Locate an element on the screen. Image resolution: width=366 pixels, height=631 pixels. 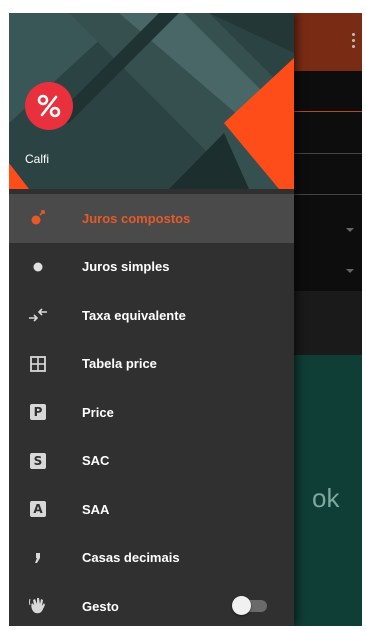
letter-a-icon: A is located at coordinates (38, 509).